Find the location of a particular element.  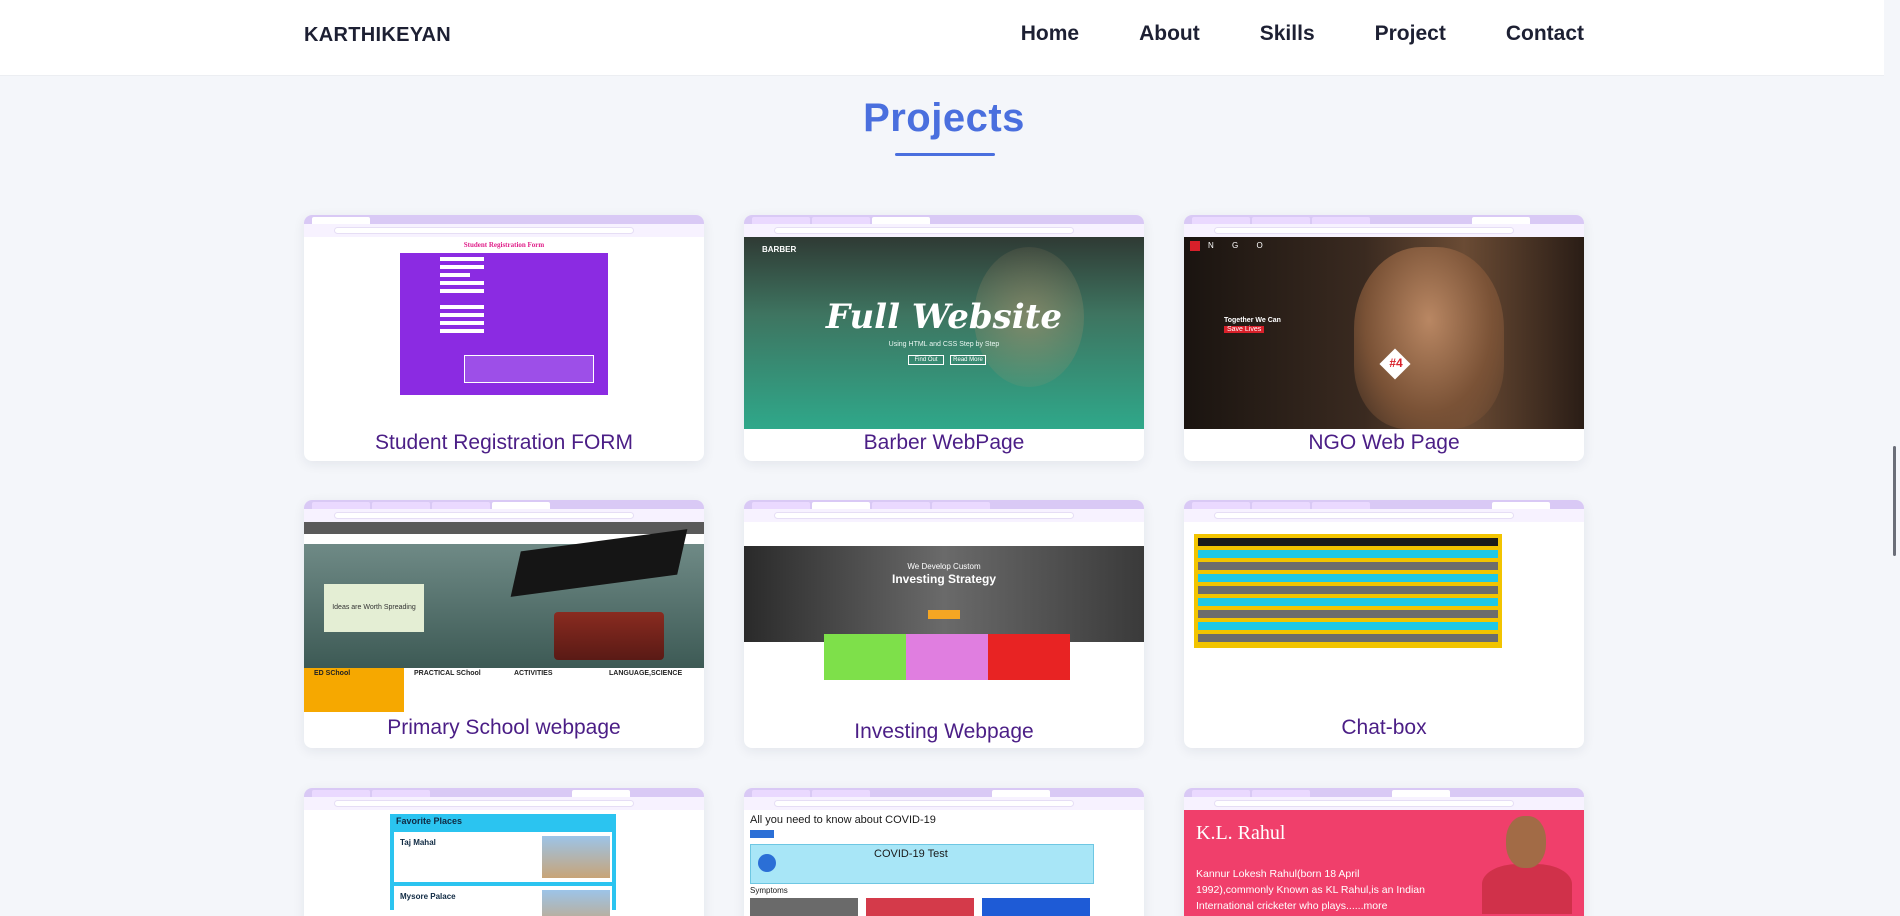

favorites-title: Favorite Places is located at coordinates (429, 821).